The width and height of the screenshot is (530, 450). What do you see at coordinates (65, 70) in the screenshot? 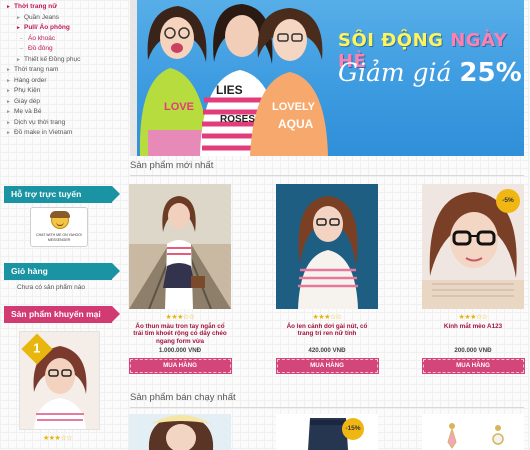
I see `category-item: ► Thời trang nam` at bounding box center [65, 70].